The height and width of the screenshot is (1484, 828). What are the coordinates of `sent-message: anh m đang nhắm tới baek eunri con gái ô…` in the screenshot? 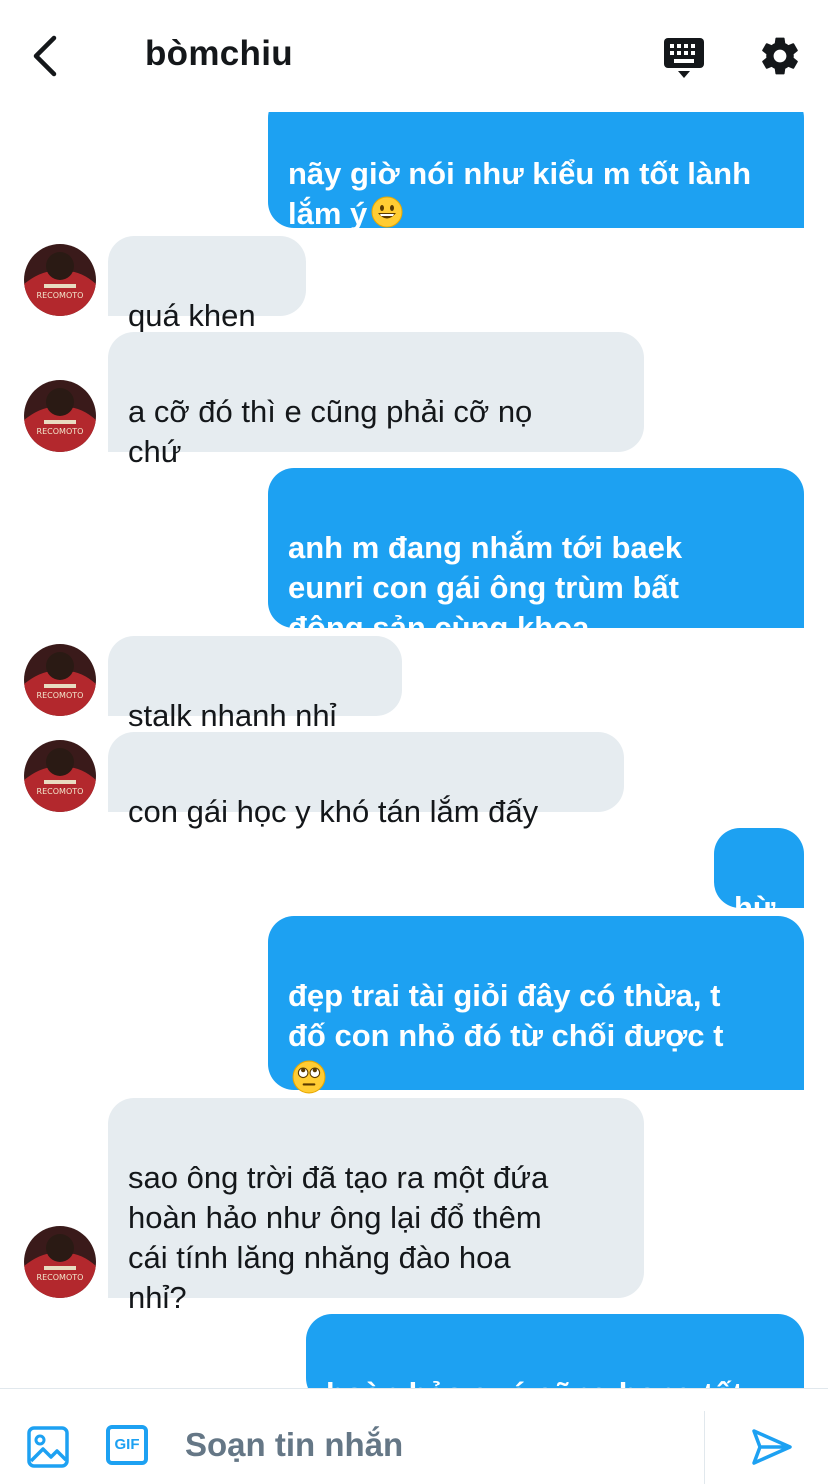 It's located at (536, 556).